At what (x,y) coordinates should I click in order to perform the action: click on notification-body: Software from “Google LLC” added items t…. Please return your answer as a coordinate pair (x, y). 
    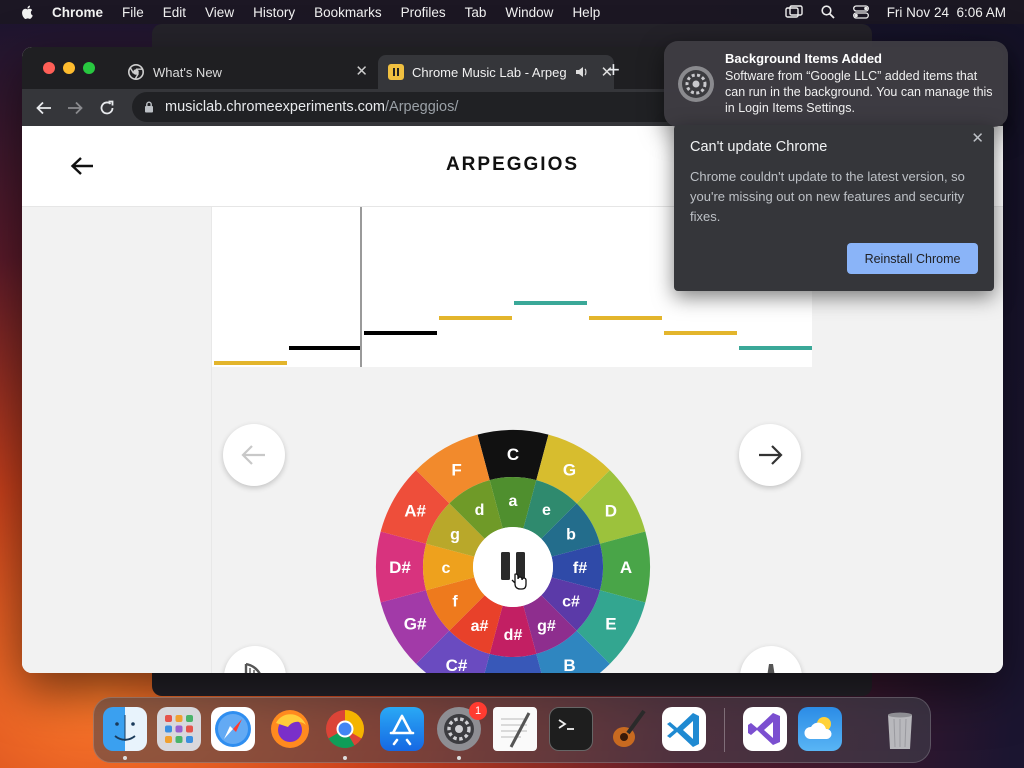
    Looking at the image, I should click on (859, 92).